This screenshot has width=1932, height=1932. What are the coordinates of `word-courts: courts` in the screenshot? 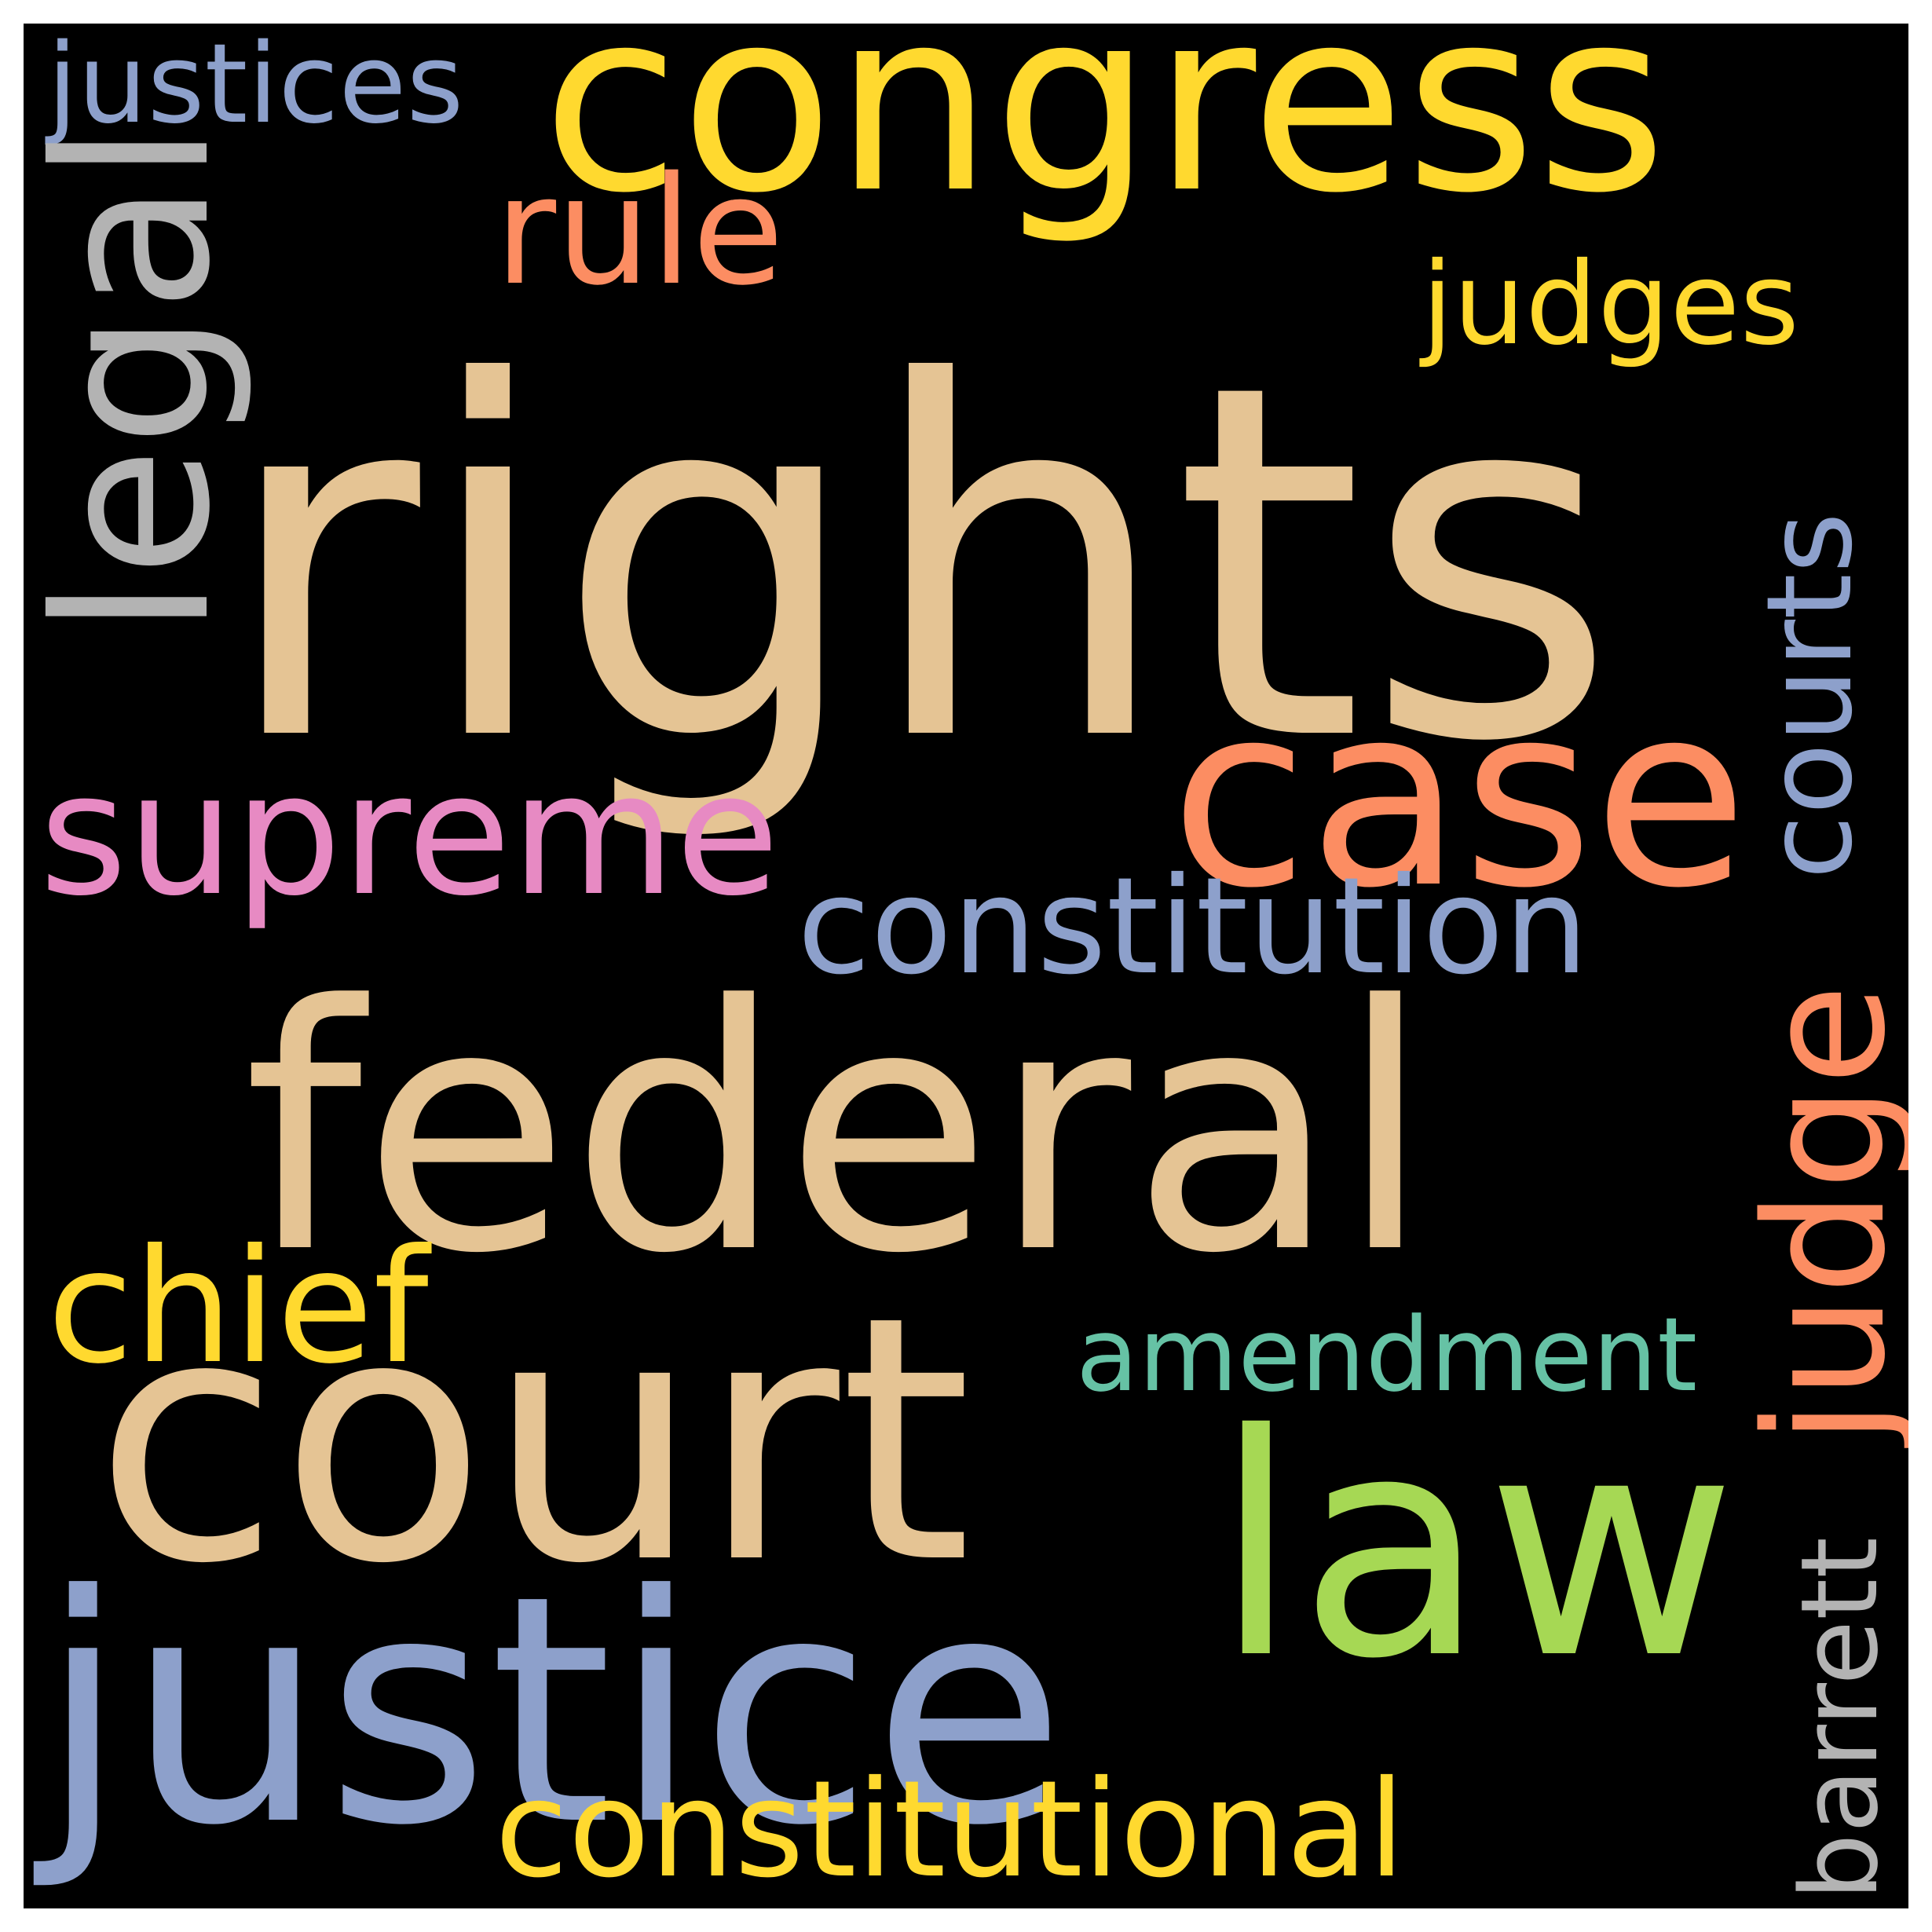 It's located at (1811, 696).